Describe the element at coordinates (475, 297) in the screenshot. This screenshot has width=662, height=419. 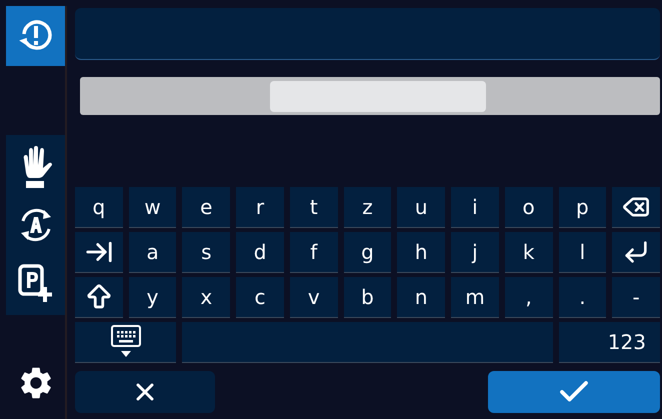
I see `letter-key: m` at that location.